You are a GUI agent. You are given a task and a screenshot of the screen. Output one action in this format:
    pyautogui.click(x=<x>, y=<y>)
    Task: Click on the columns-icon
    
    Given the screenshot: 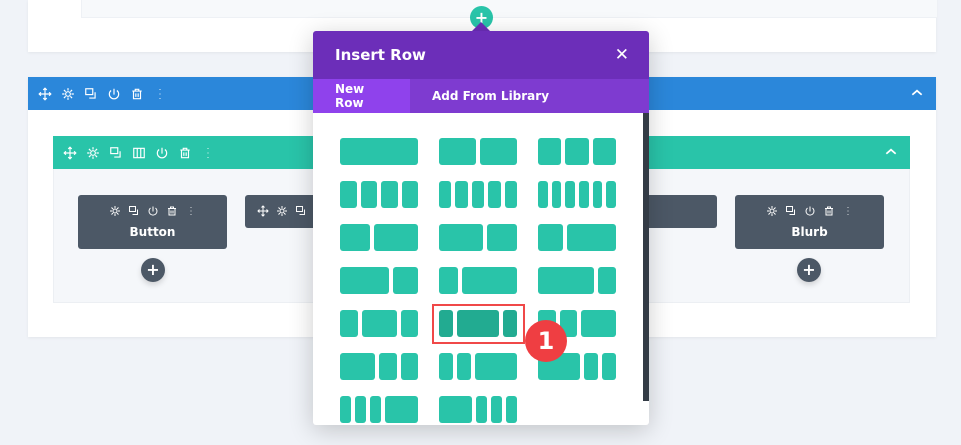 What is the action you would take?
    pyautogui.click(x=139, y=153)
    